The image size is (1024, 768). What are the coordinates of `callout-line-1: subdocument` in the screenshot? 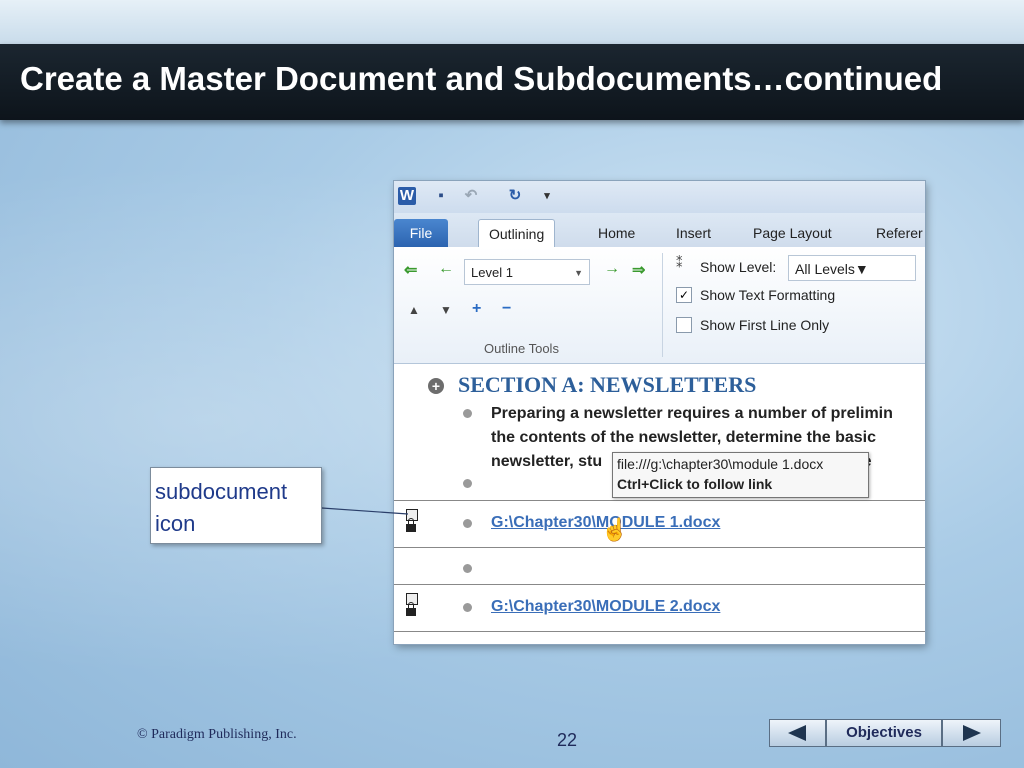 It's located at (221, 491).